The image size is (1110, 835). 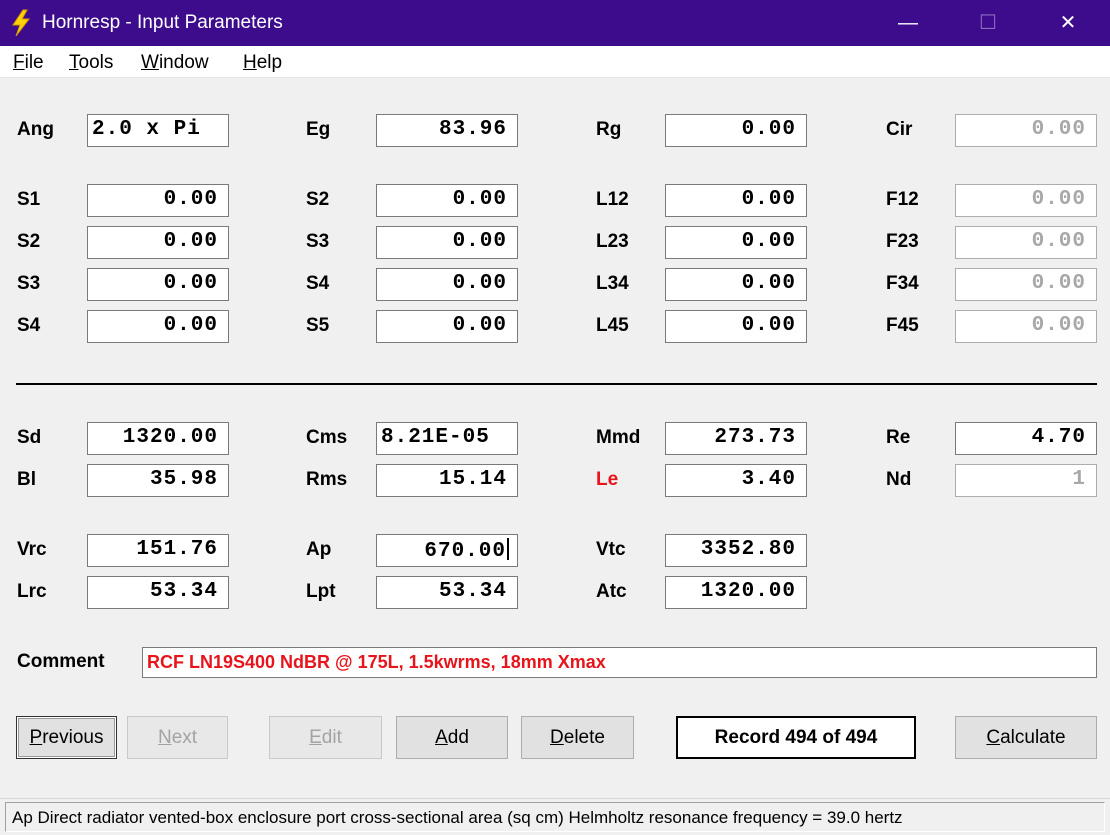 I want to click on edit-label: dit, so click(x=331, y=737).